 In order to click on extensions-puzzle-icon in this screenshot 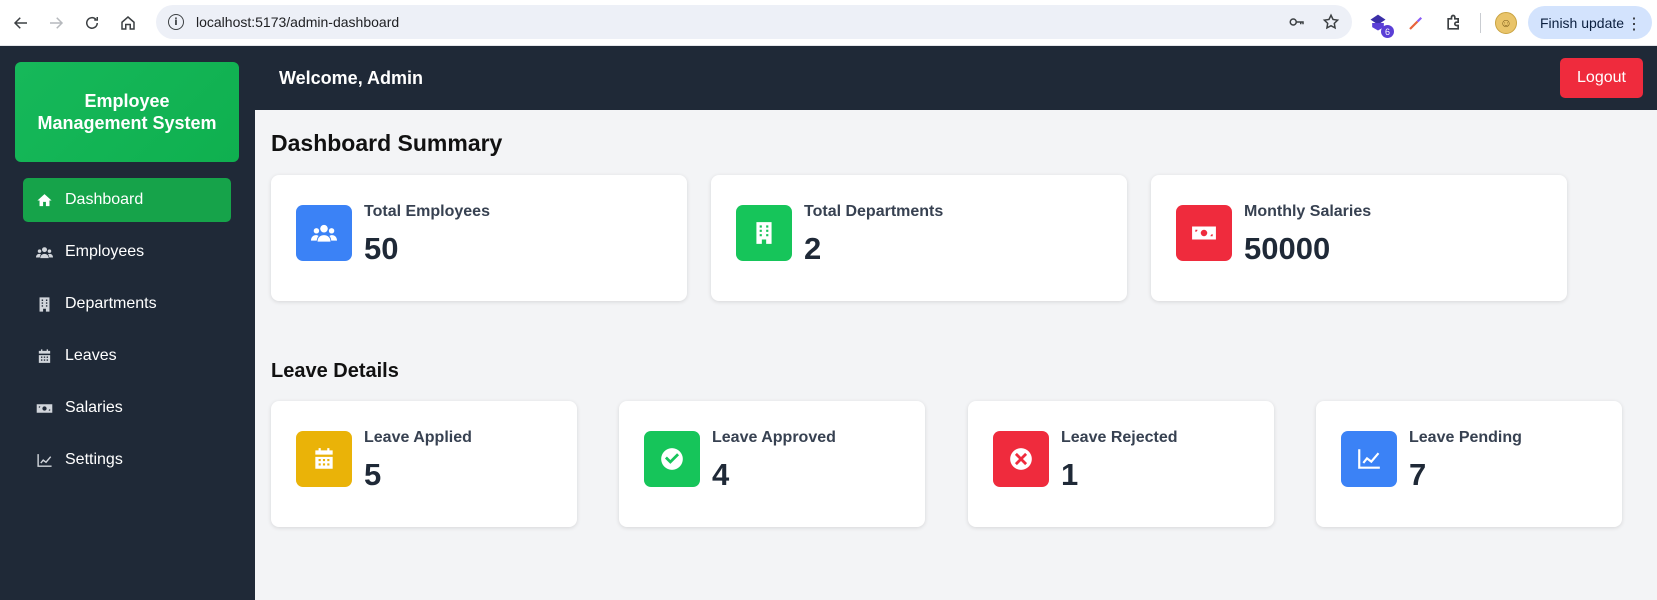, I will do `click(1454, 23)`.